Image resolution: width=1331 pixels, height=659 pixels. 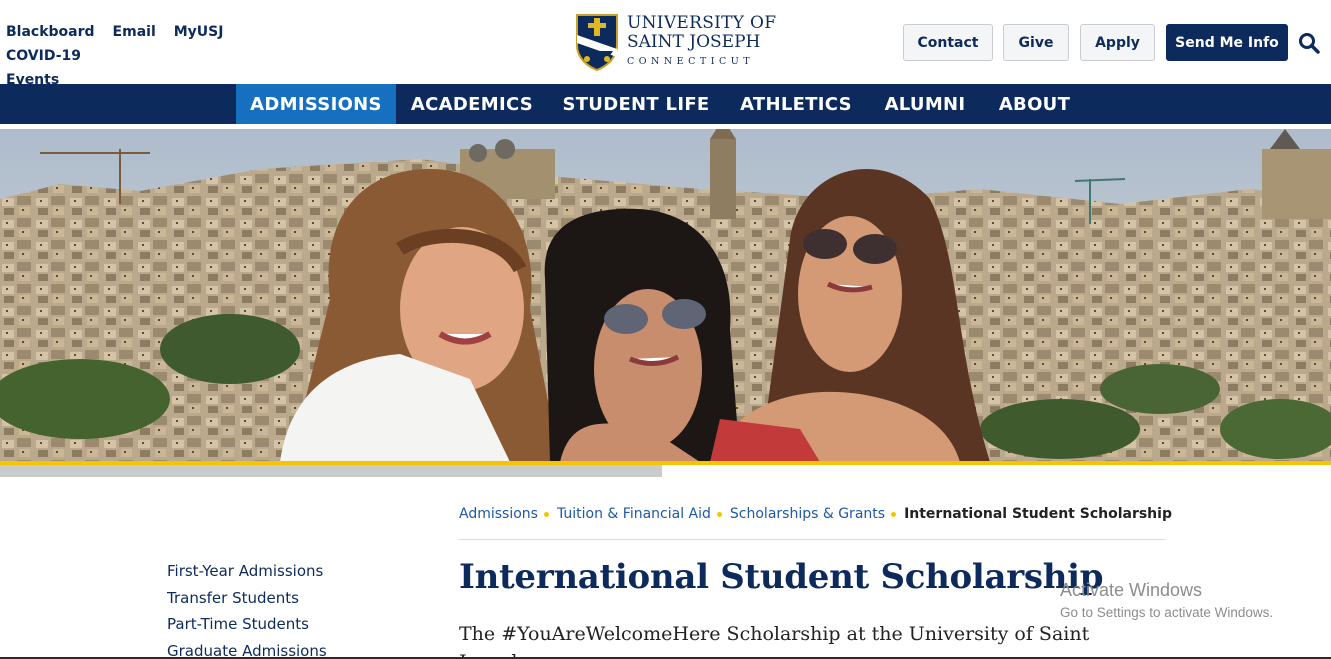 I want to click on nav-about: ABOUT, so click(x=1034, y=104).